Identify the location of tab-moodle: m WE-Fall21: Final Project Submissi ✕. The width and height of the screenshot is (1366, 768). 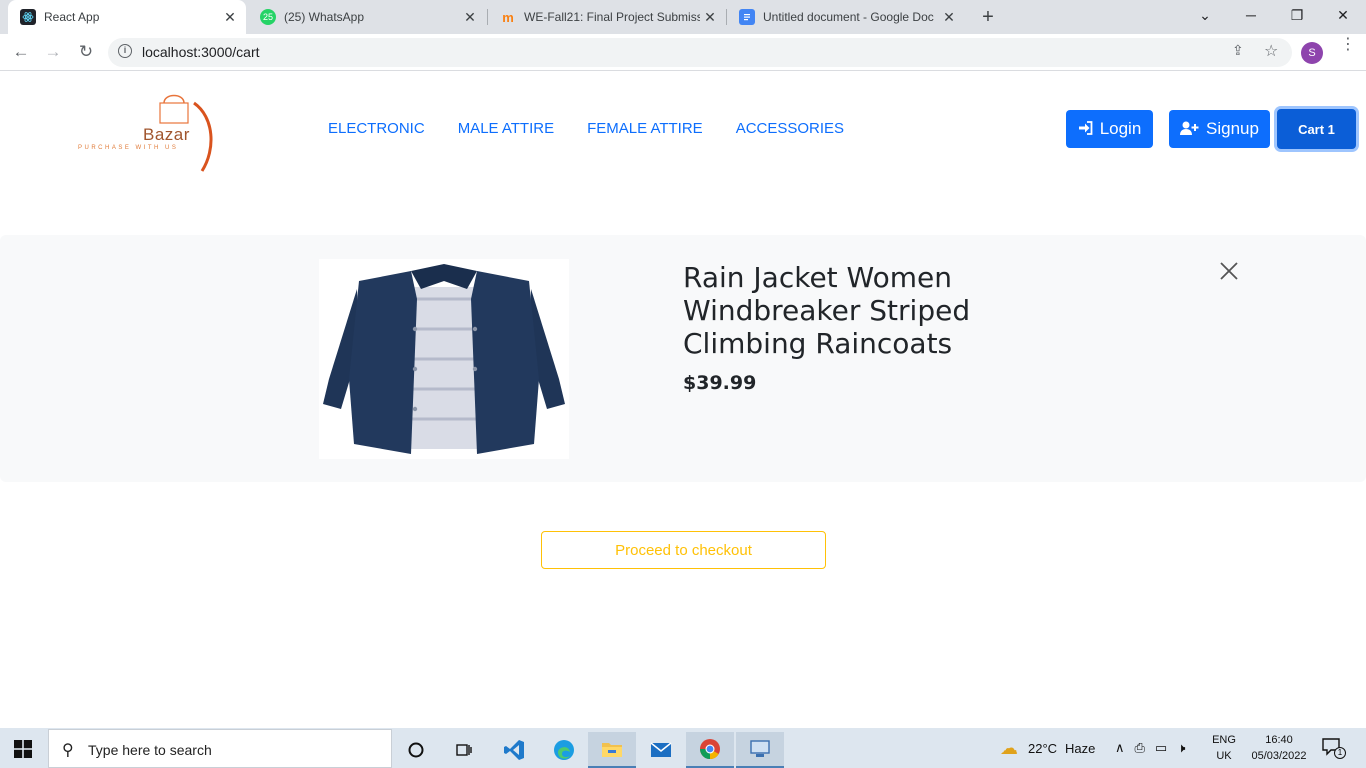
(607, 17).